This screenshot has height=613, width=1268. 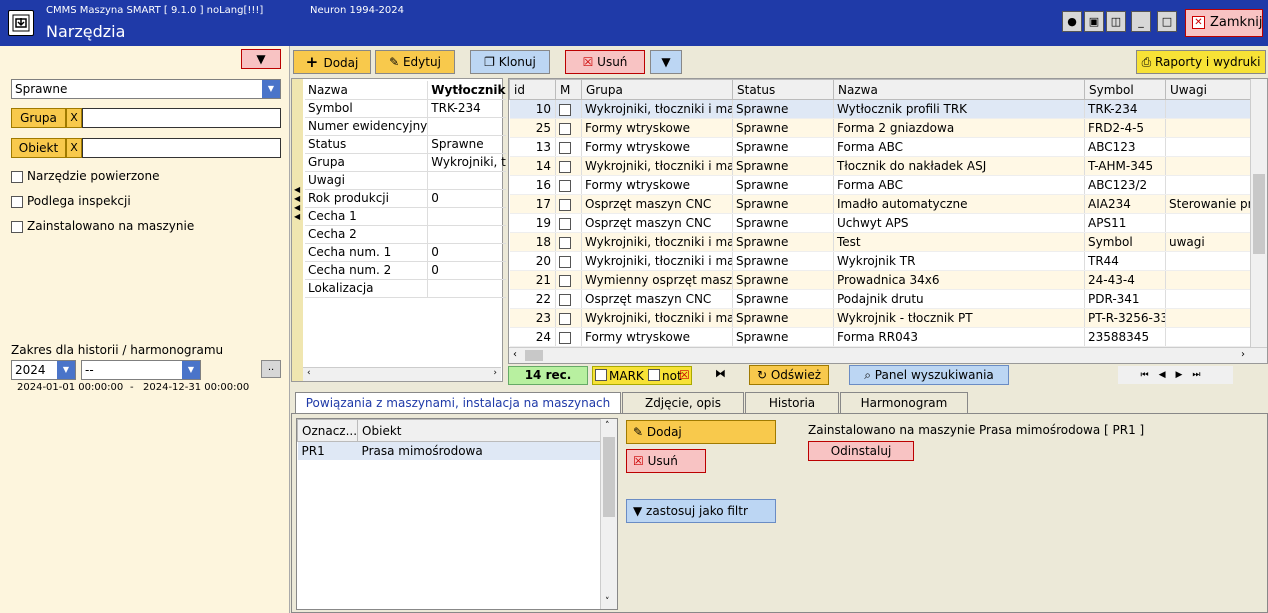 I want to click on record-navigator: ⏮◀▶⏭, so click(x=1175, y=375).